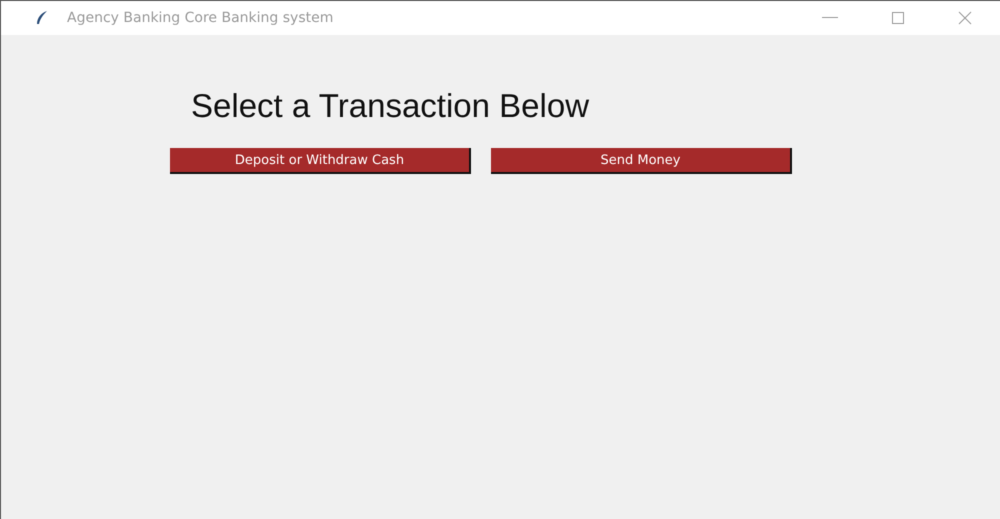 This screenshot has width=1000, height=519. What do you see at coordinates (390, 106) in the screenshot?
I see `heading: Select a Transaction Below` at bounding box center [390, 106].